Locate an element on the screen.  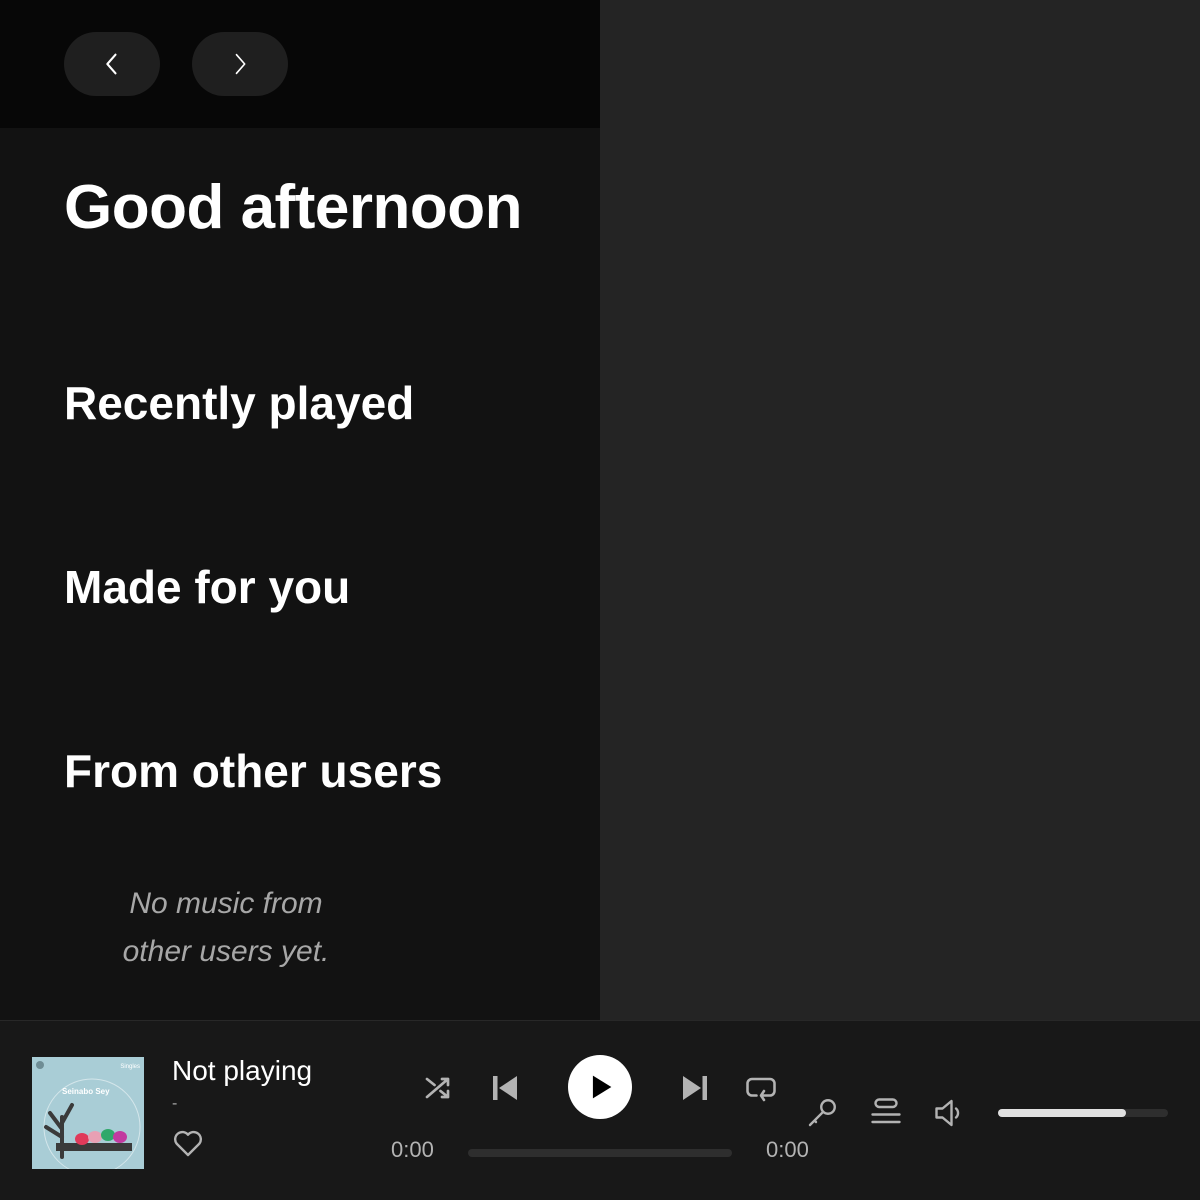
next-icon is located at coordinates (695, 1088).